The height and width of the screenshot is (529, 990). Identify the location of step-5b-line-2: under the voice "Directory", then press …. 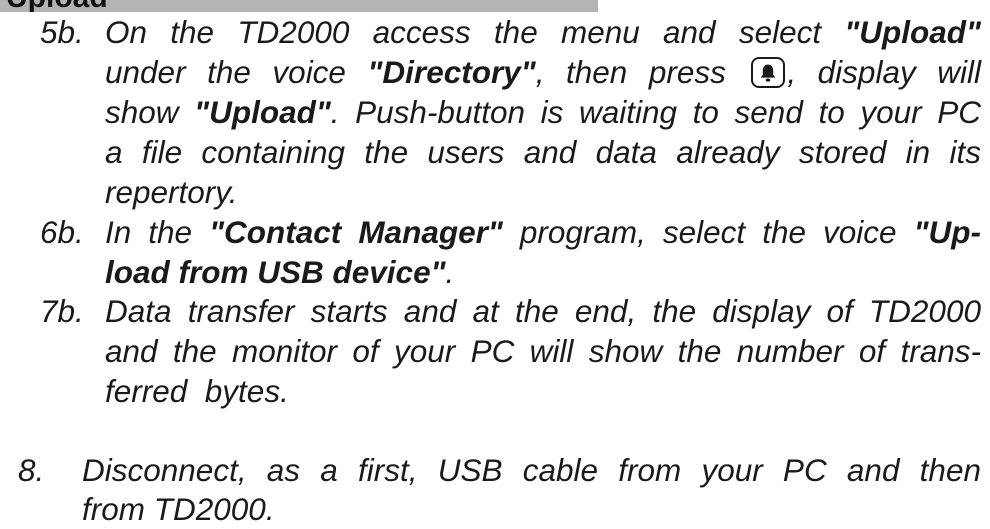
(543, 72).